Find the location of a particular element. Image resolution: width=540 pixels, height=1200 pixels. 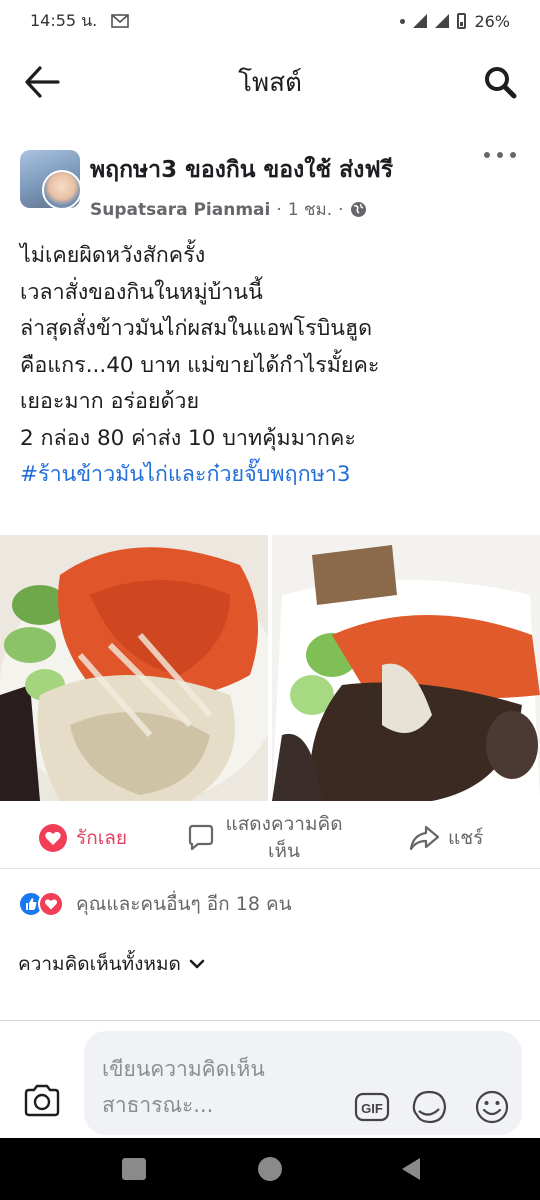

love-label: รักเลย is located at coordinates (101, 838).